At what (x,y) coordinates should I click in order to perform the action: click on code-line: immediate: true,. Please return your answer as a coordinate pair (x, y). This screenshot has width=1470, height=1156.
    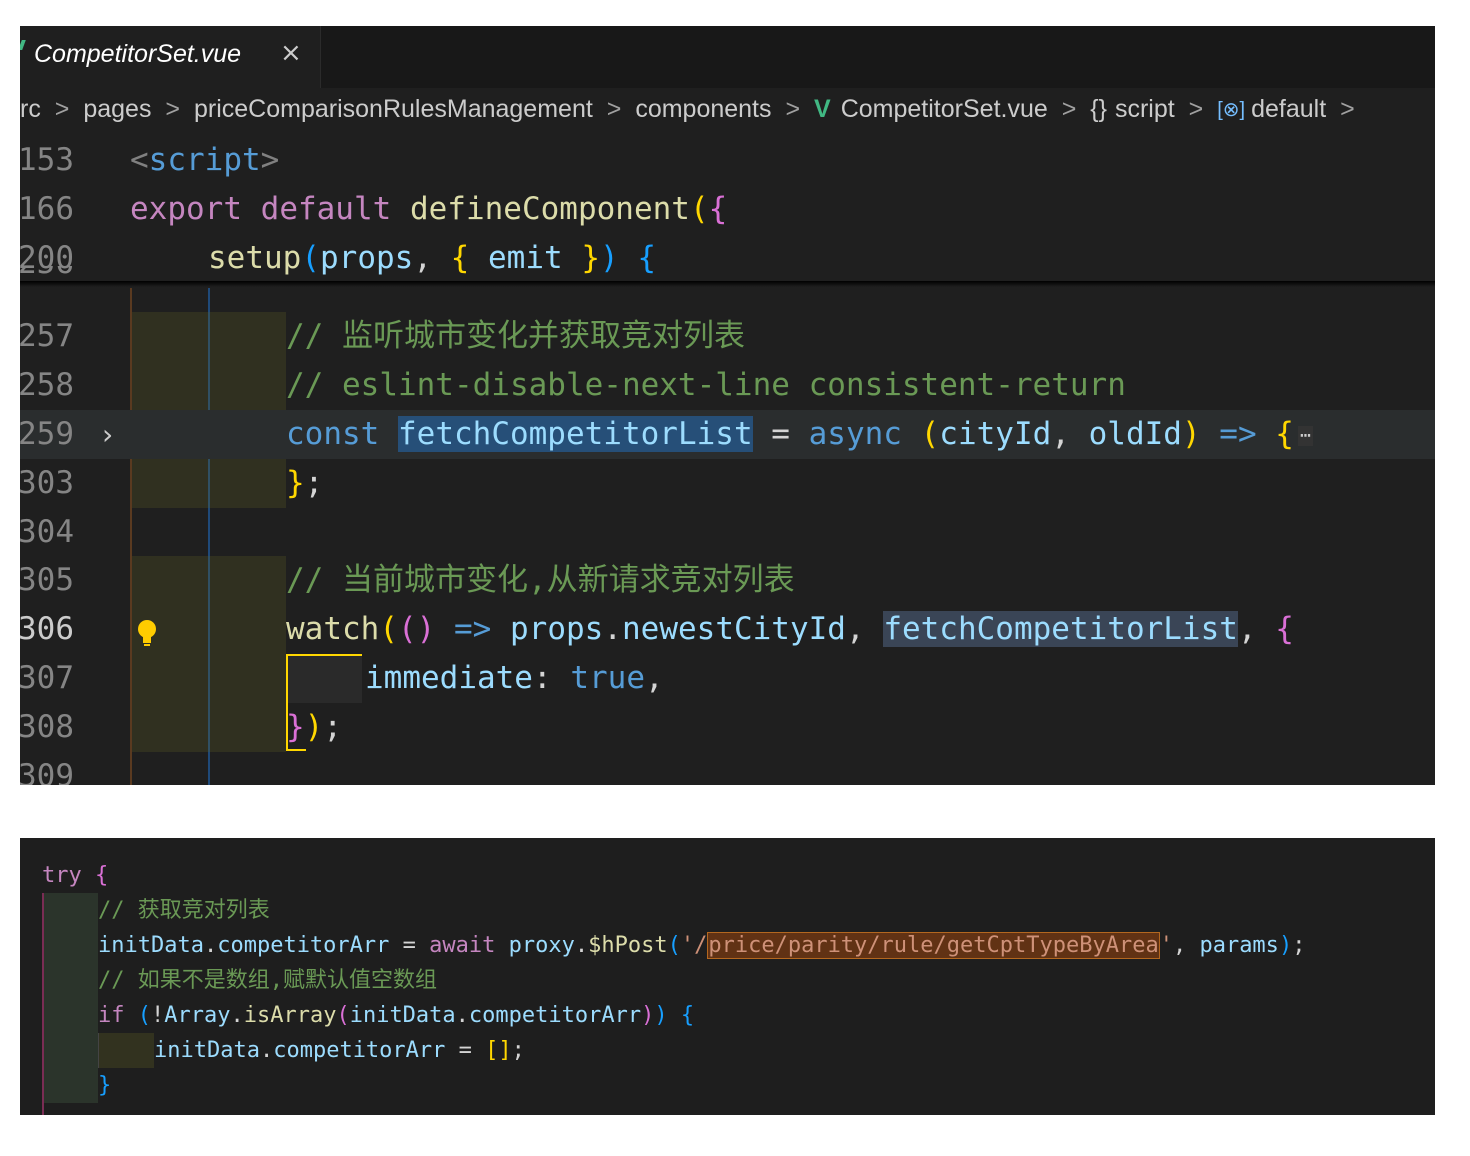
    Looking at the image, I should click on (514, 678).